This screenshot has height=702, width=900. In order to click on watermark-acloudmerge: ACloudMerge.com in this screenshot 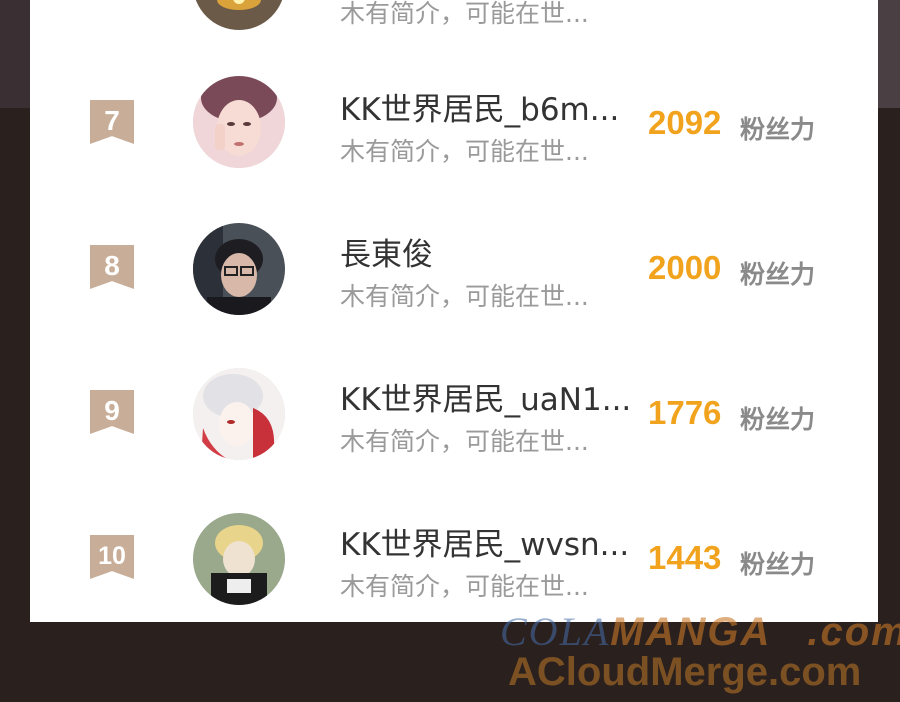, I will do `click(685, 672)`.